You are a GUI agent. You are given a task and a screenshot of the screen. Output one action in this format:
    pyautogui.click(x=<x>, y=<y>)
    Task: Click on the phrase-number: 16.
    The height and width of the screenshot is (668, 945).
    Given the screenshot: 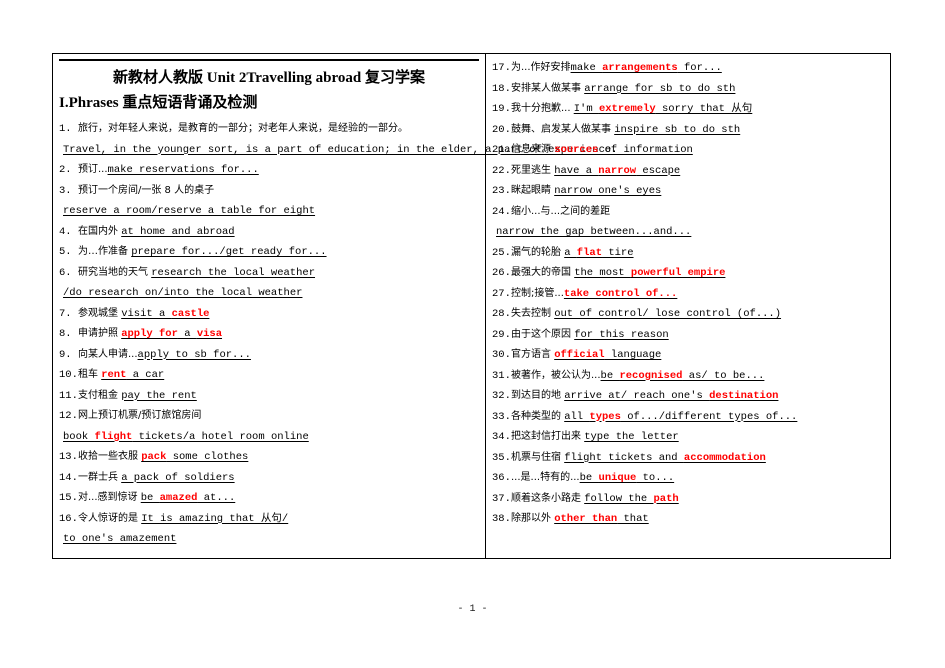 What is the action you would take?
    pyautogui.click(x=68, y=518)
    